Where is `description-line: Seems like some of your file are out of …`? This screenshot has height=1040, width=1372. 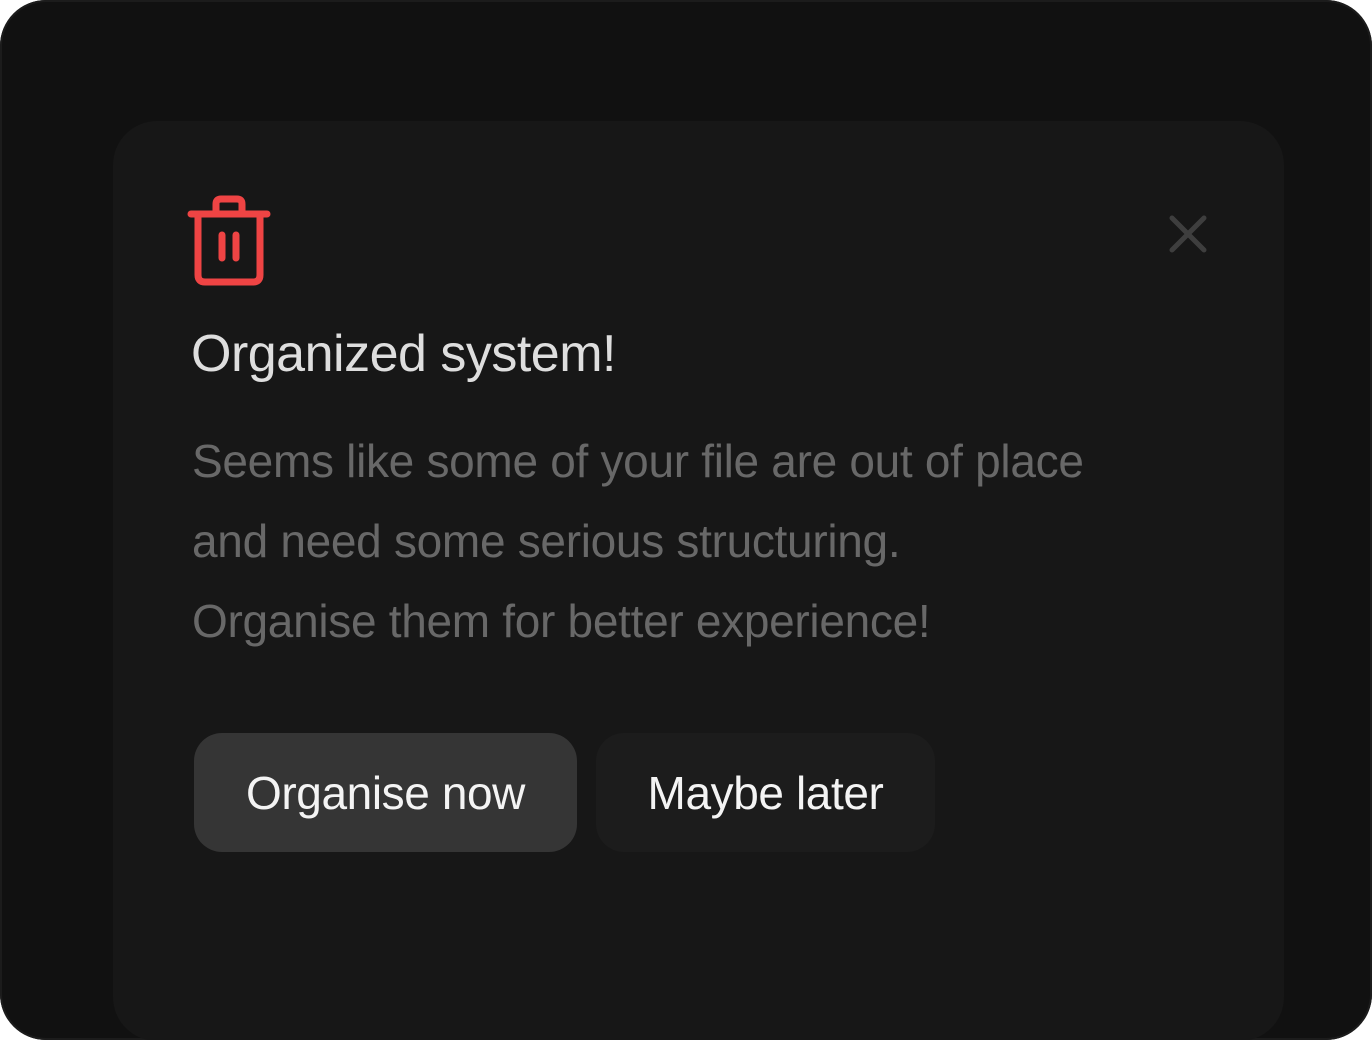
description-line: Seems like some of your file are out of … is located at coordinates (638, 461).